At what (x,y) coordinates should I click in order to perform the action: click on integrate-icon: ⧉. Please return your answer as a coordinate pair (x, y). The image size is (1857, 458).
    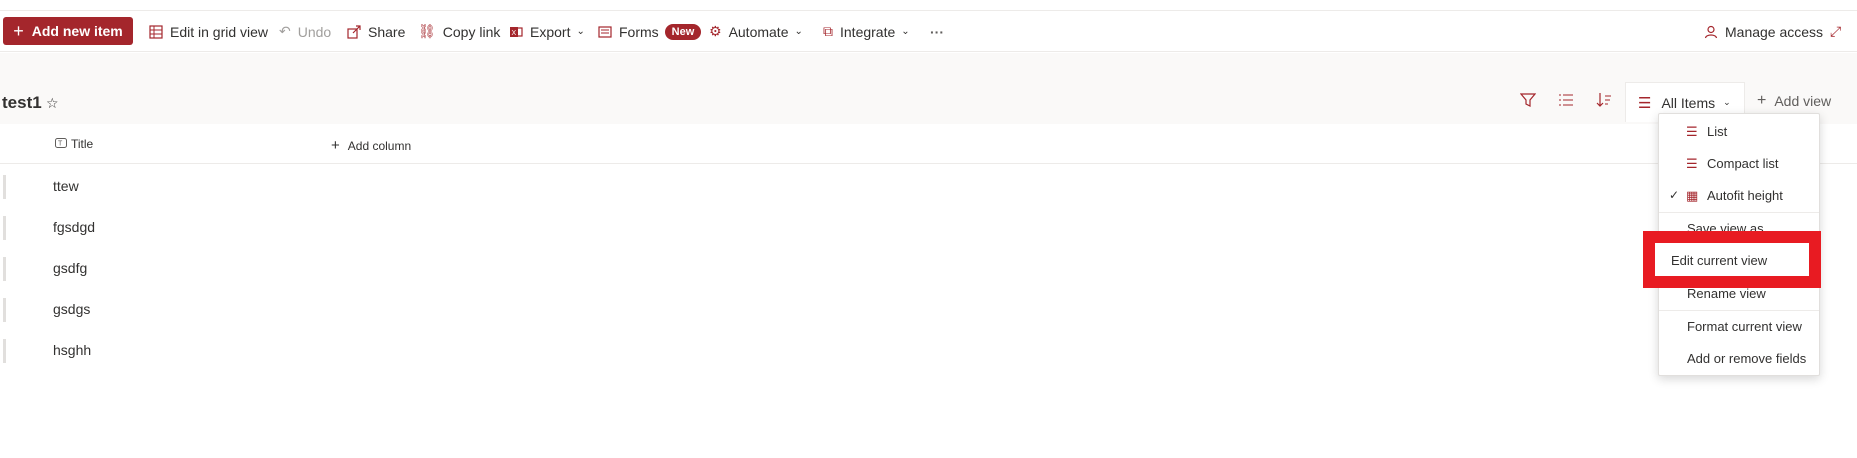
    Looking at the image, I should click on (828, 31).